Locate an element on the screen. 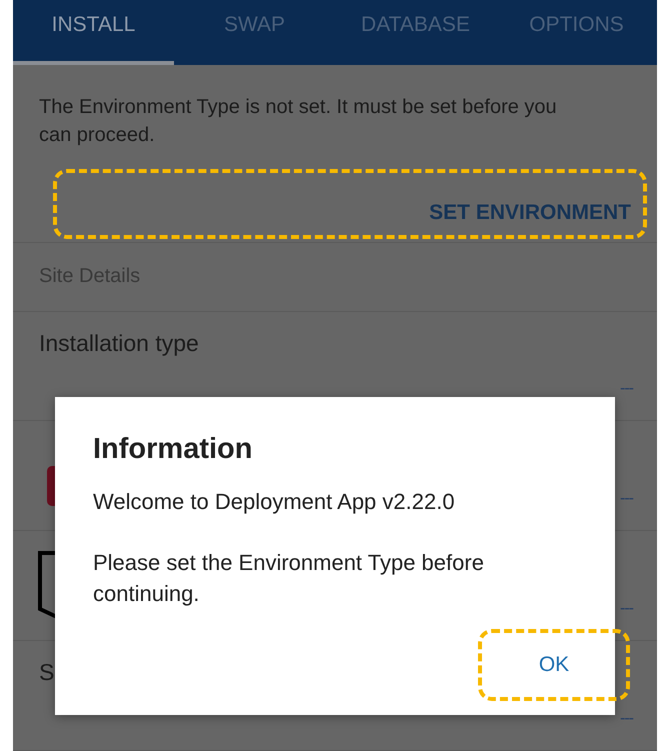 Image resolution: width=661 pixels, height=751 pixels. dialog-message: Please set the Environment Type before continuing. is located at coordinates (289, 578).